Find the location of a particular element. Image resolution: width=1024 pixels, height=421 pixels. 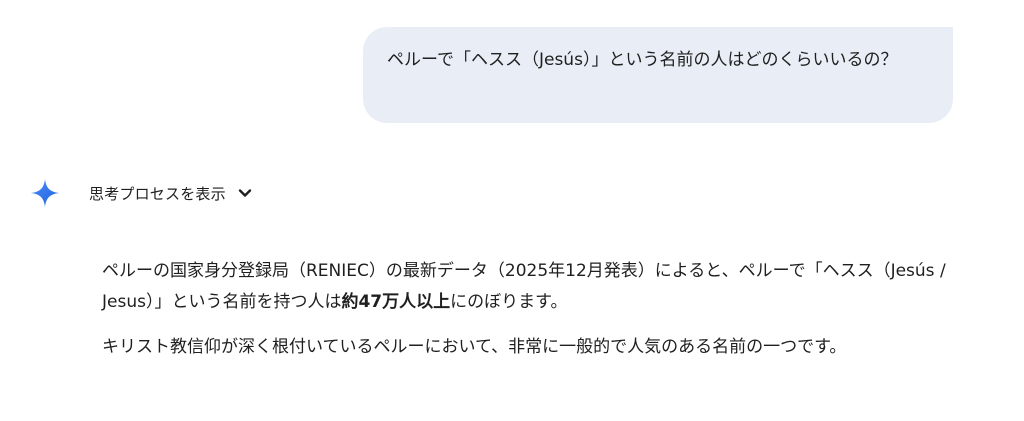

user-message-text: ペルーで「ヘスス（Jesús）」という名前の人はどのくらいいるの？ is located at coordinates (642, 60).